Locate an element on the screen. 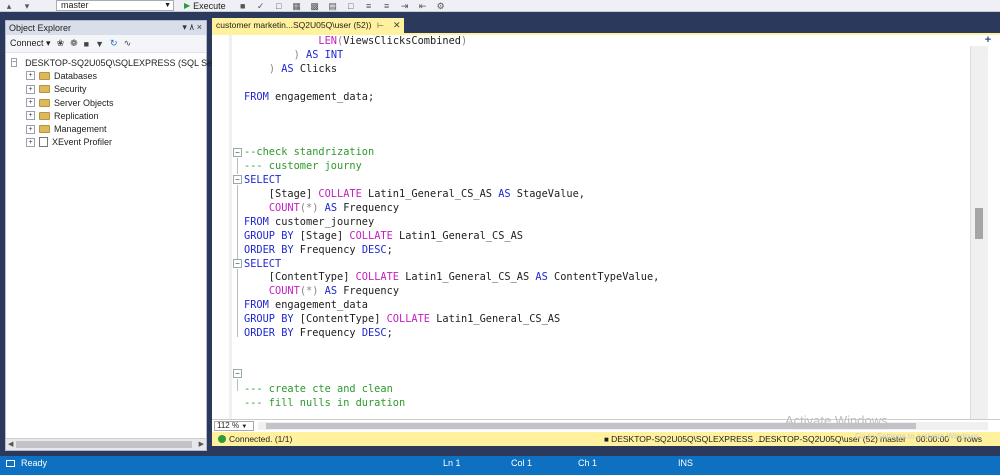 The width and height of the screenshot is (1000, 475). code-line: ) AS Clicks is located at coordinates (303, 68).